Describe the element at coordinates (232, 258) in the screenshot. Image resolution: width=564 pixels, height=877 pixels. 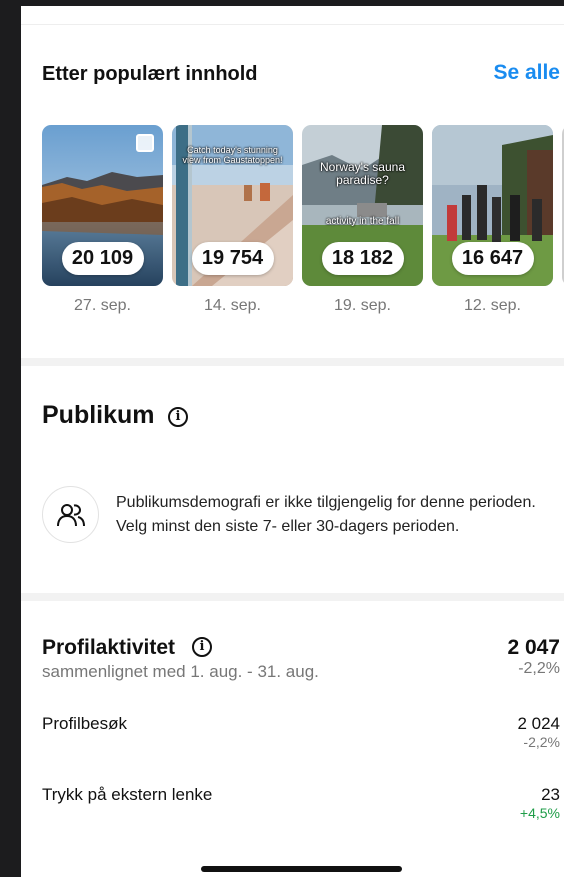
I see `views-count: 19 754` at that location.